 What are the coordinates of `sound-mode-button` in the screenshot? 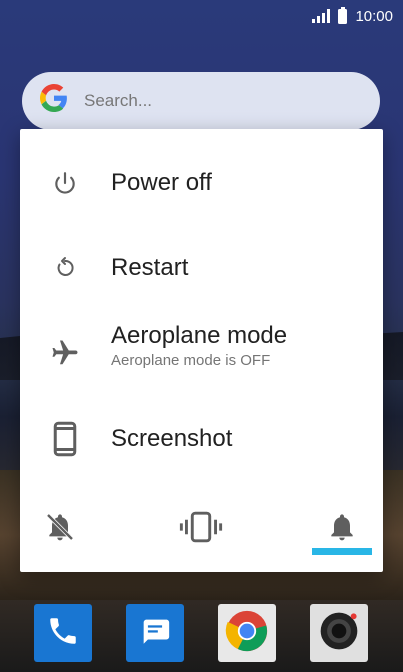 It's located at (342, 529).